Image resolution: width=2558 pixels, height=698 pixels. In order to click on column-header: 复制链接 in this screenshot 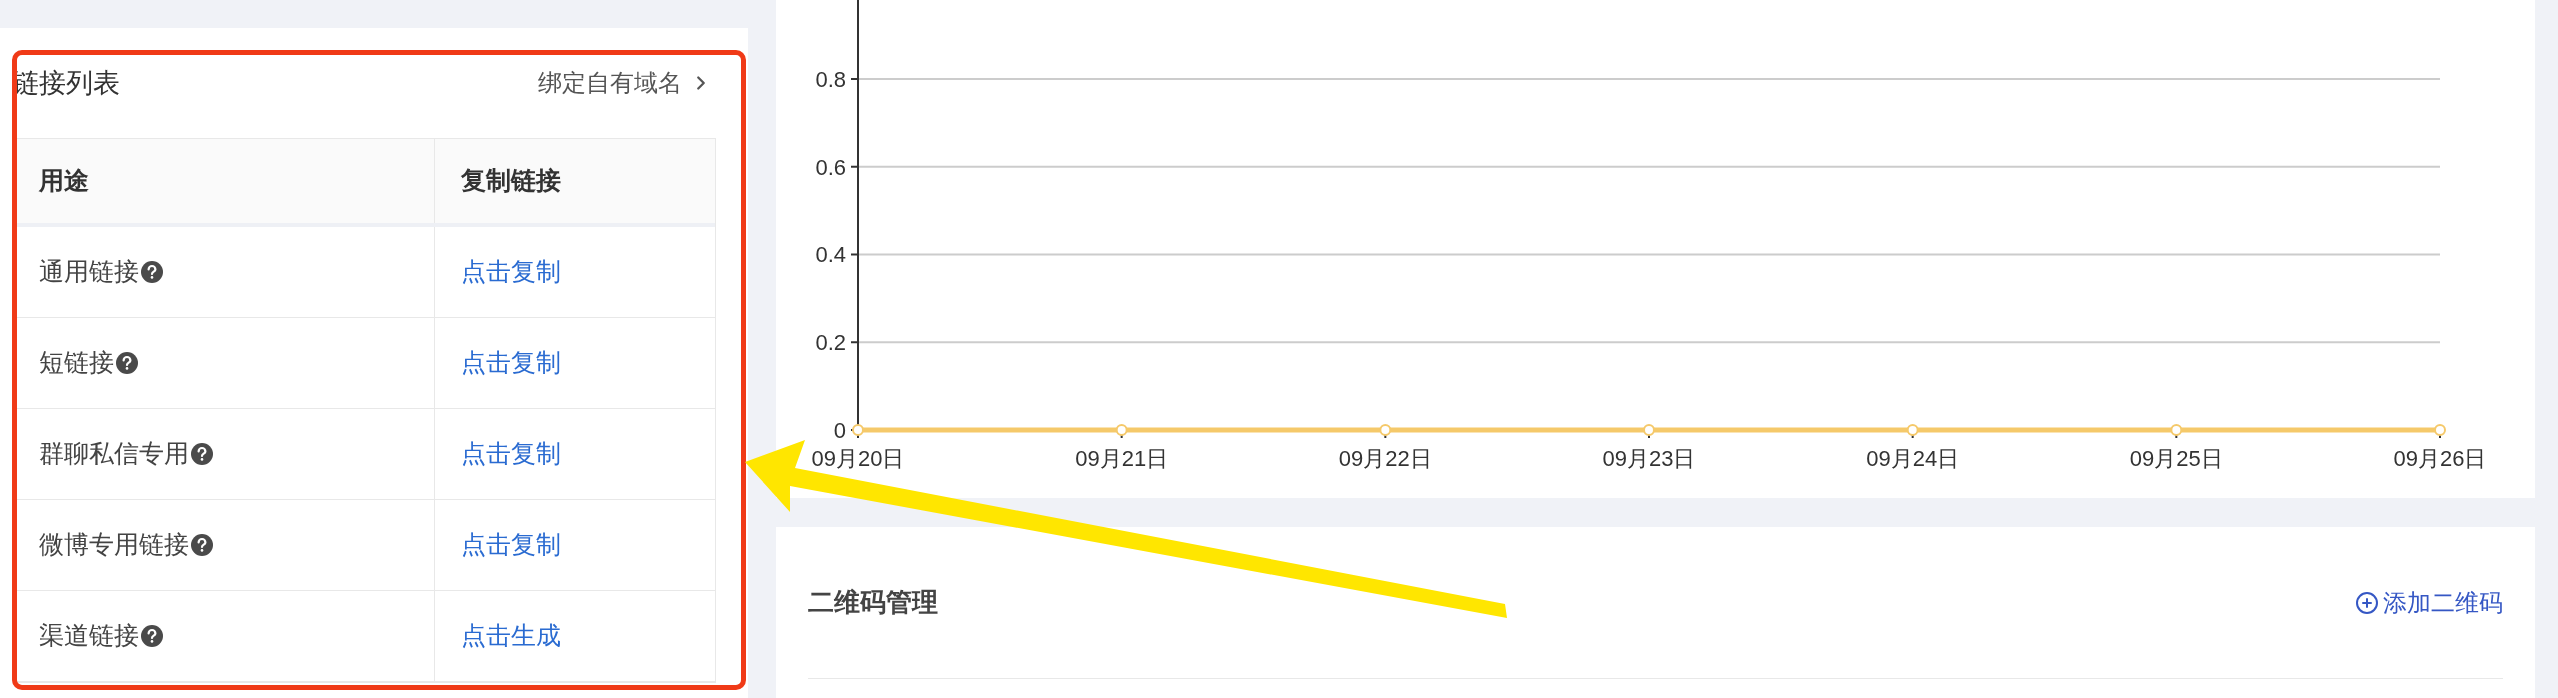, I will do `click(511, 181)`.